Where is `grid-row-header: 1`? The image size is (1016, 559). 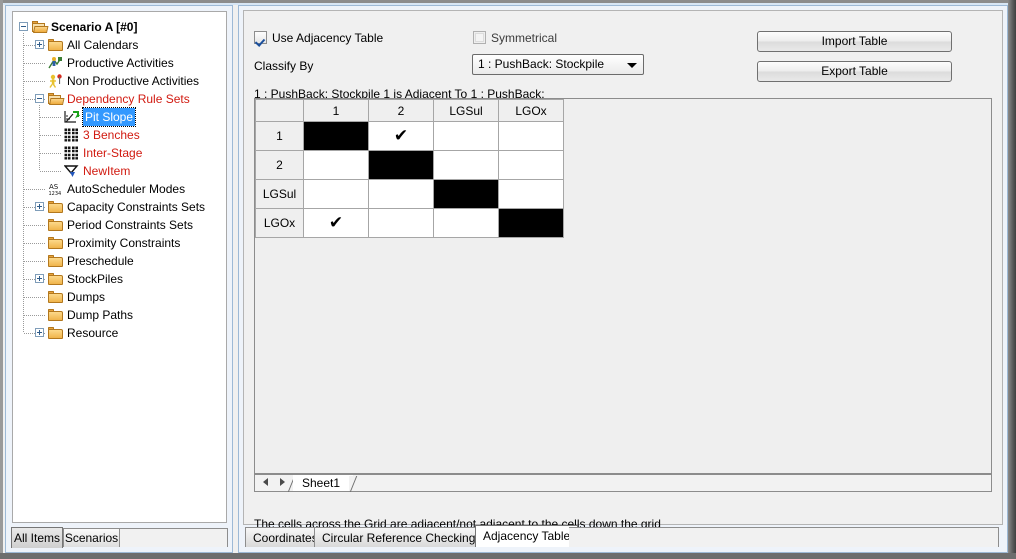 grid-row-header: 1 is located at coordinates (279, 136).